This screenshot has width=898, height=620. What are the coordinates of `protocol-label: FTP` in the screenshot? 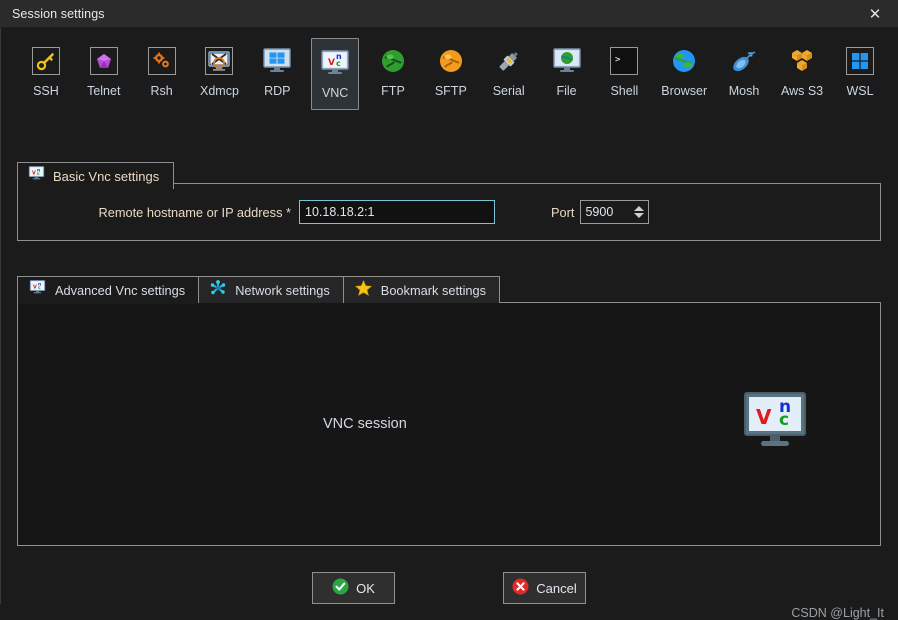 It's located at (393, 91).